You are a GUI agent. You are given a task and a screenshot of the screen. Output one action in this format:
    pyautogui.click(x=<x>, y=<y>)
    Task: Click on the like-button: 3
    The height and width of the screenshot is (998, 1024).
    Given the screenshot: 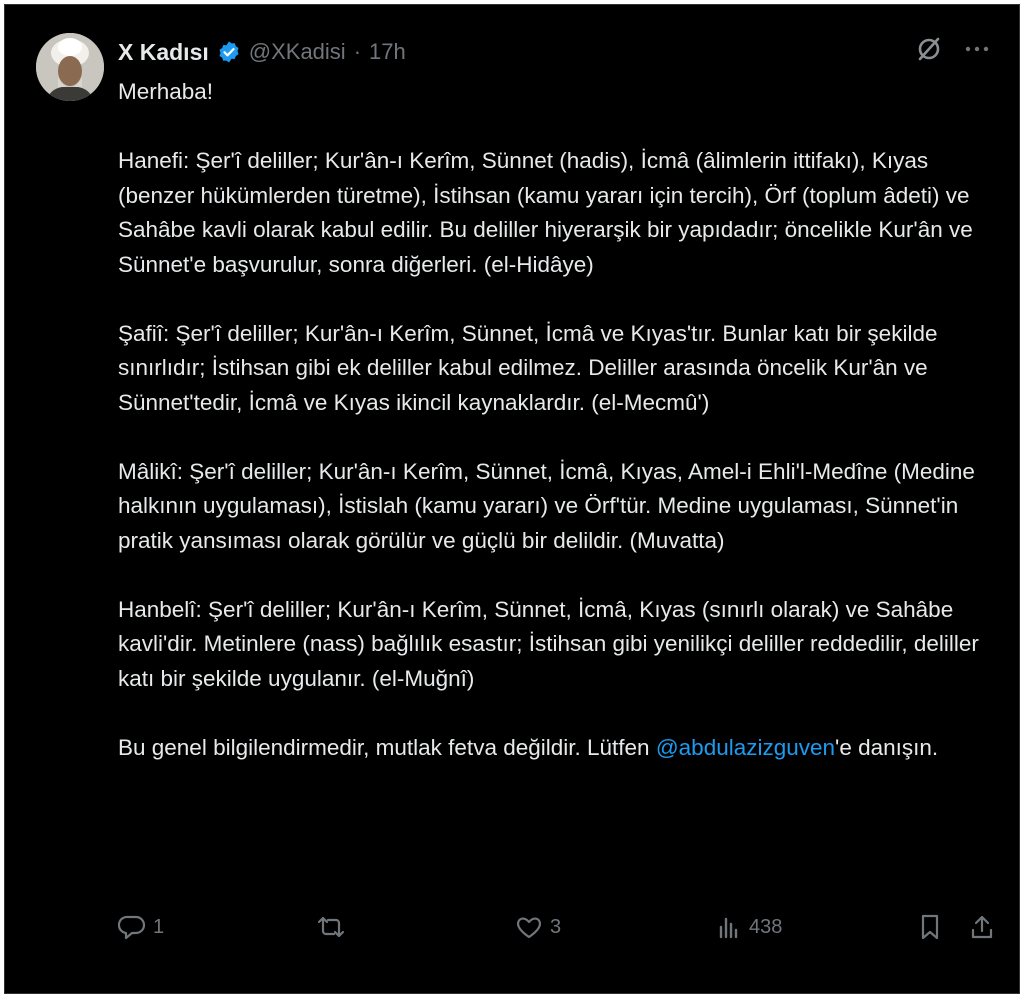 What is the action you would take?
    pyautogui.click(x=538, y=927)
    